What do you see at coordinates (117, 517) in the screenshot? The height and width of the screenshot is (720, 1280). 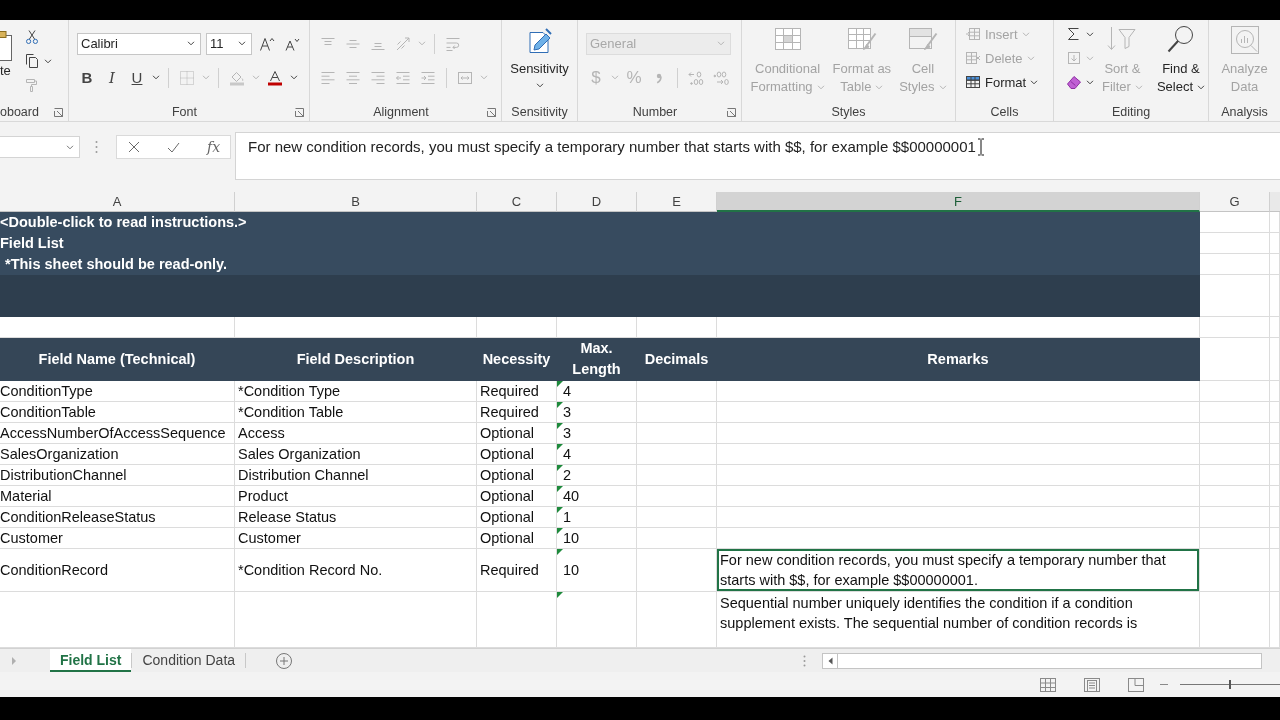 I see `table-cell: ConditionReleaseStatus` at bounding box center [117, 517].